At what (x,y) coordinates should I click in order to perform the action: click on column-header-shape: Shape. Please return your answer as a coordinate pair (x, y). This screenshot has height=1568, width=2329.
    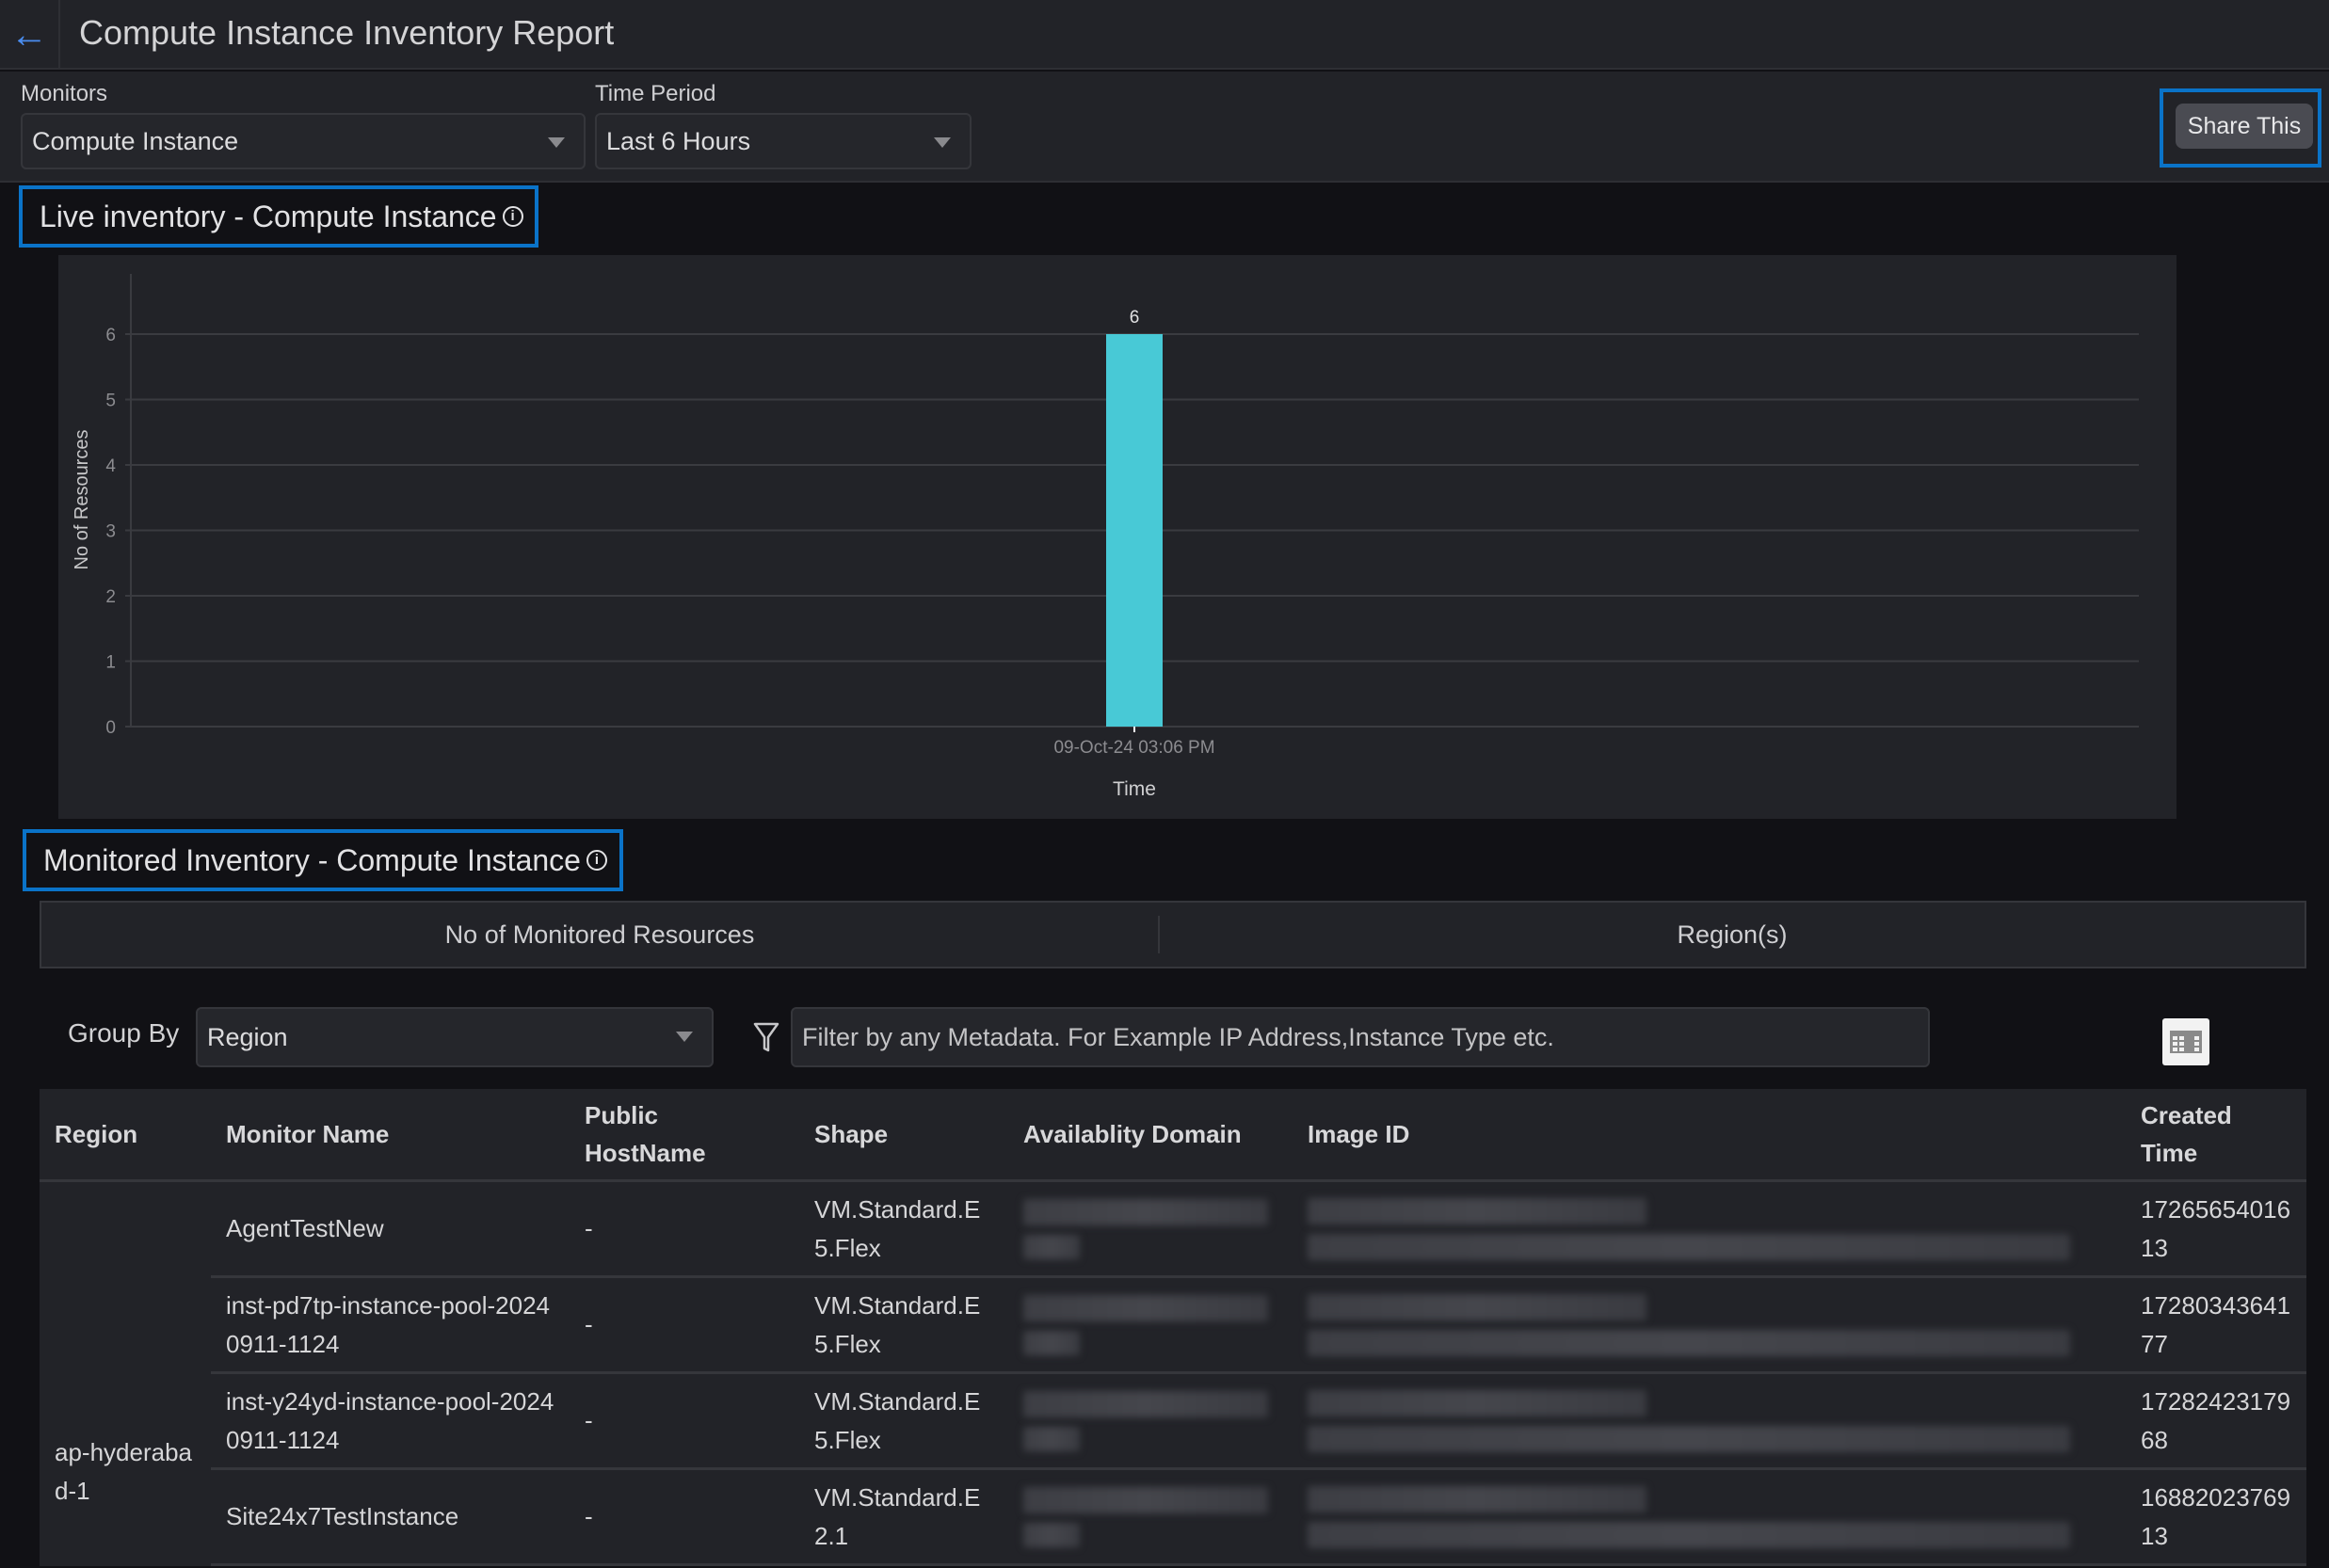
    Looking at the image, I should click on (903, 1135).